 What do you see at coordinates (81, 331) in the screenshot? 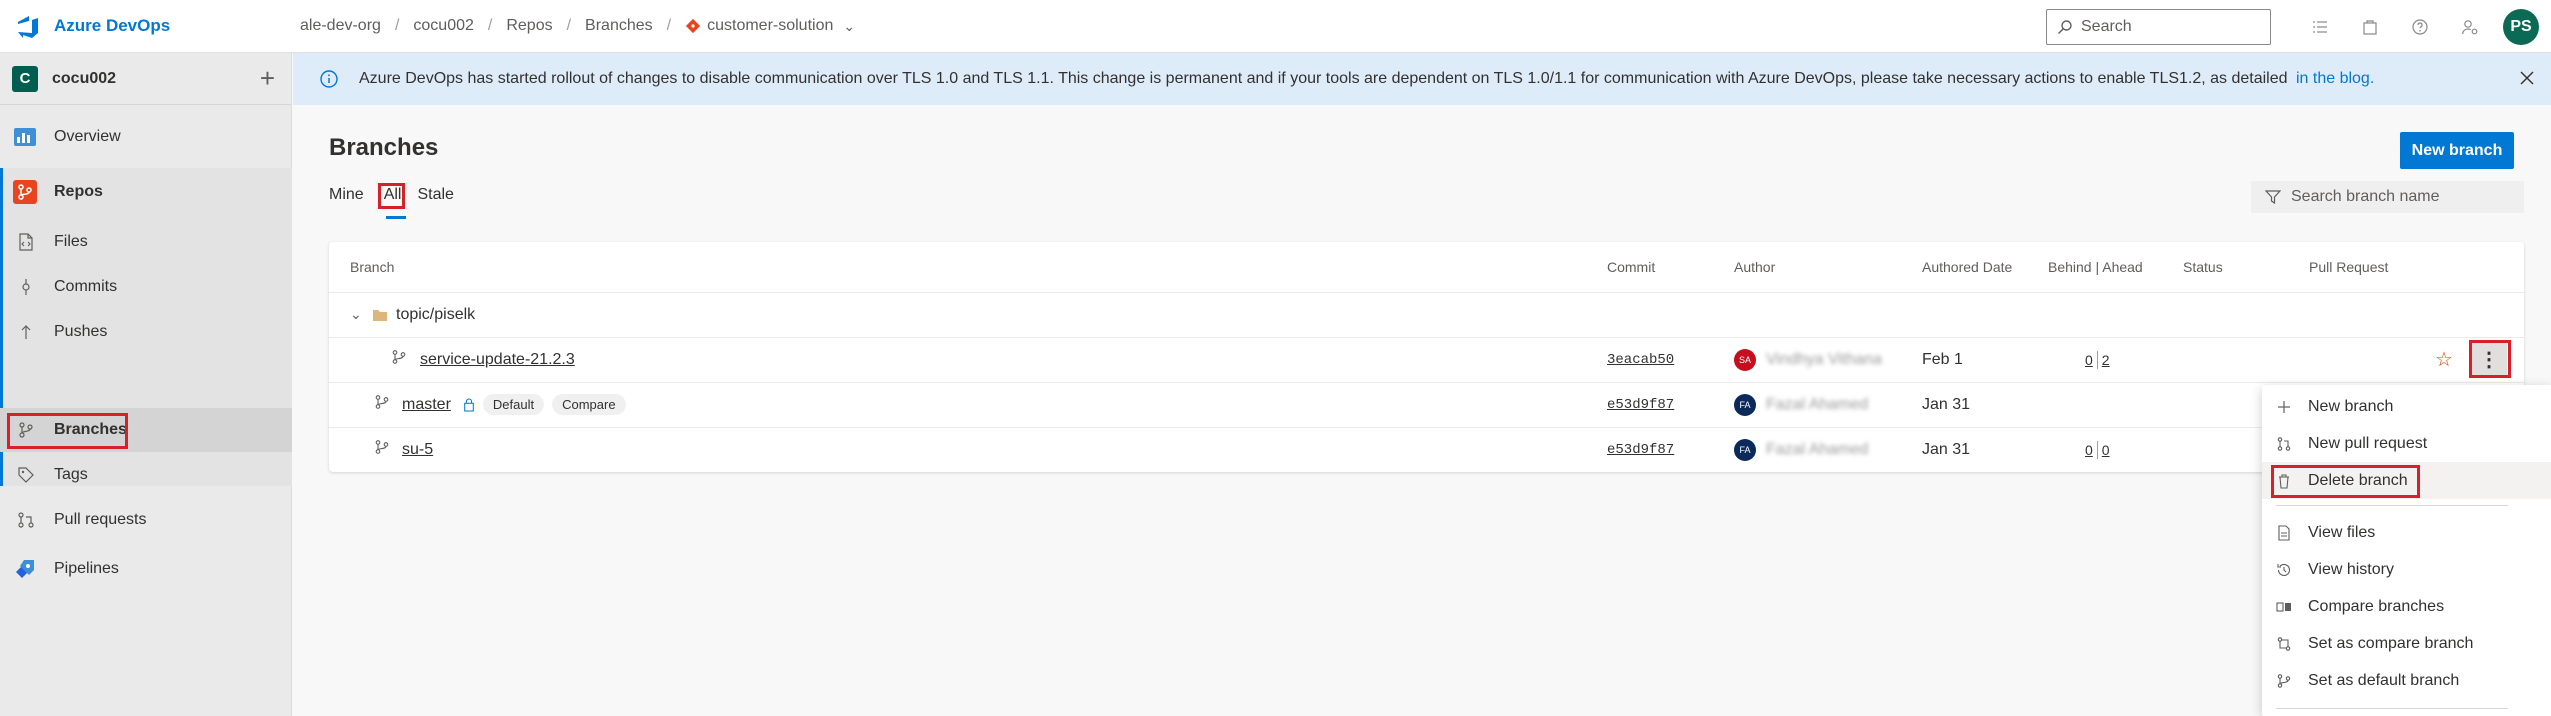
I see `sidebar-item-label: Pushes` at bounding box center [81, 331].